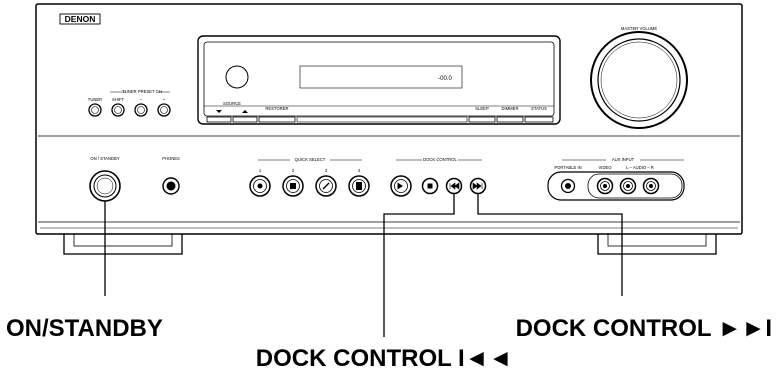 The height and width of the screenshot is (374, 778). I want to click on master-volume-label: MASTER VOLUME, so click(639, 28).